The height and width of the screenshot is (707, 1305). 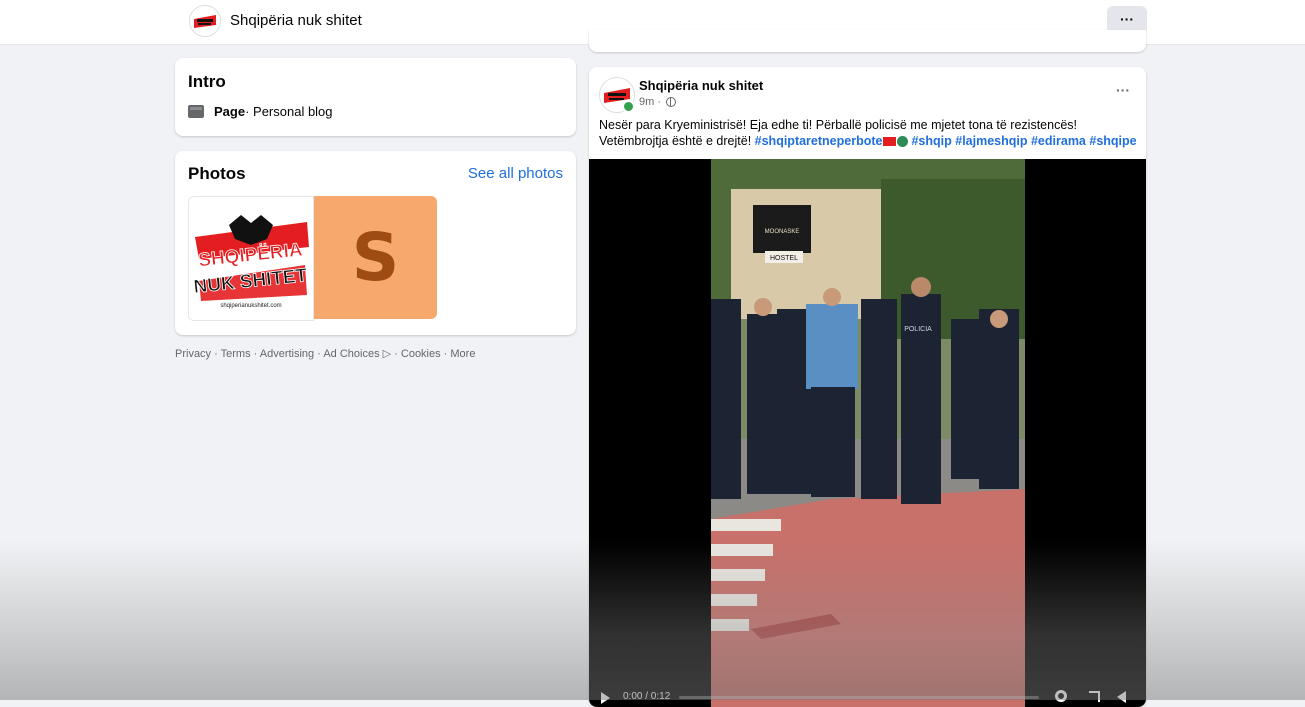 I want to click on letter-s-graphic: S, so click(x=375, y=257).